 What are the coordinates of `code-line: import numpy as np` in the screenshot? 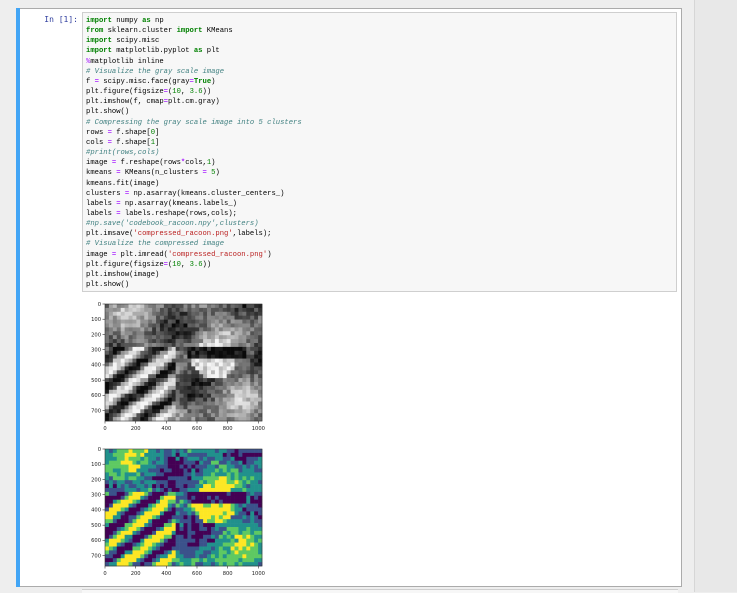 It's located at (125, 21).